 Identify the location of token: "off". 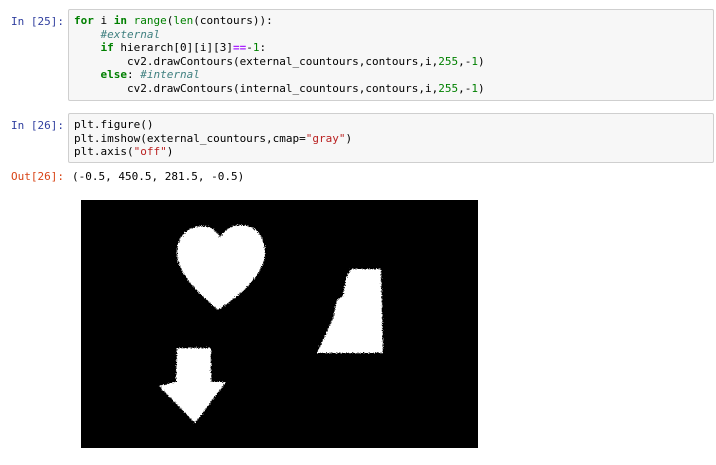
(150, 152).